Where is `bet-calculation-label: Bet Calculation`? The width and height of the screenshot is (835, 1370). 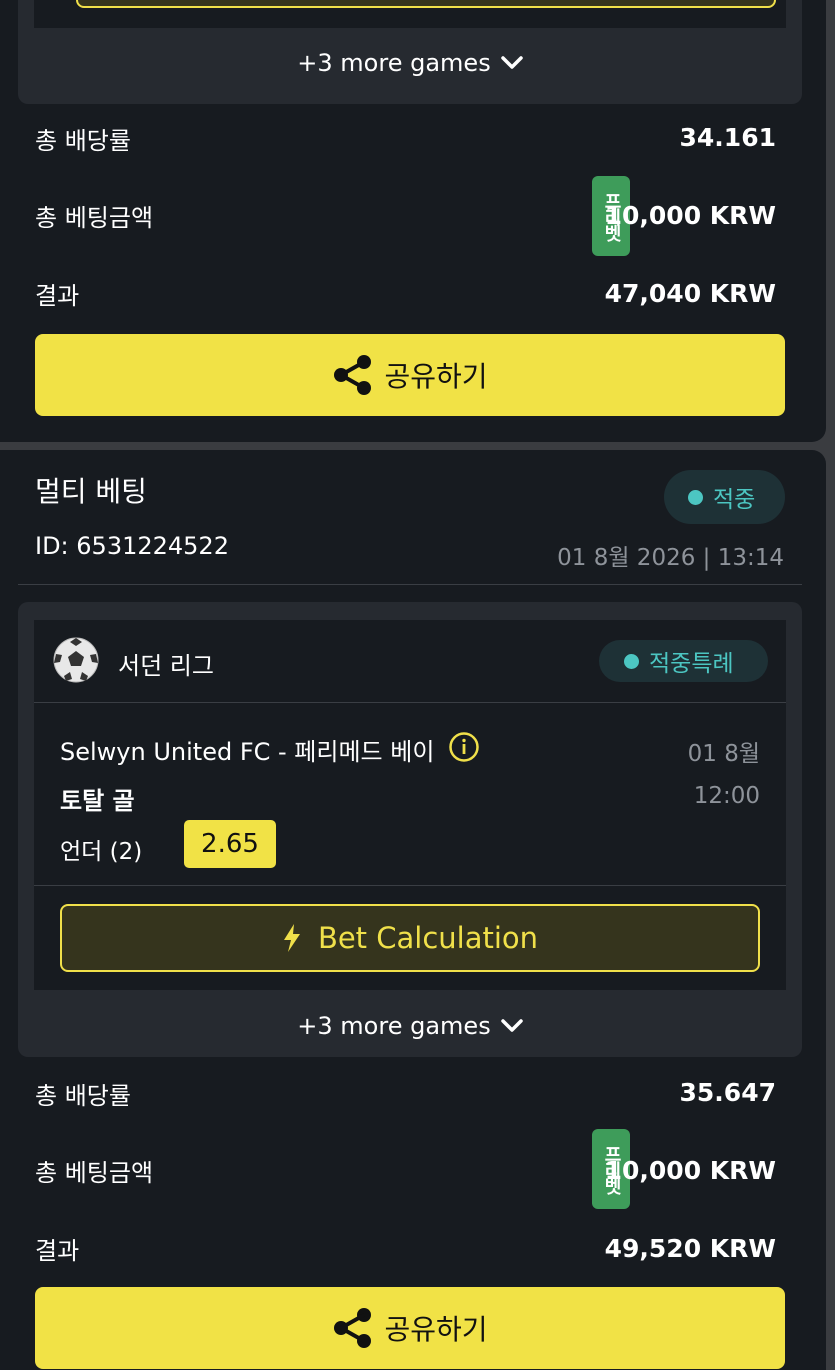
bet-calculation-label: Bet Calculation is located at coordinates (428, 938).